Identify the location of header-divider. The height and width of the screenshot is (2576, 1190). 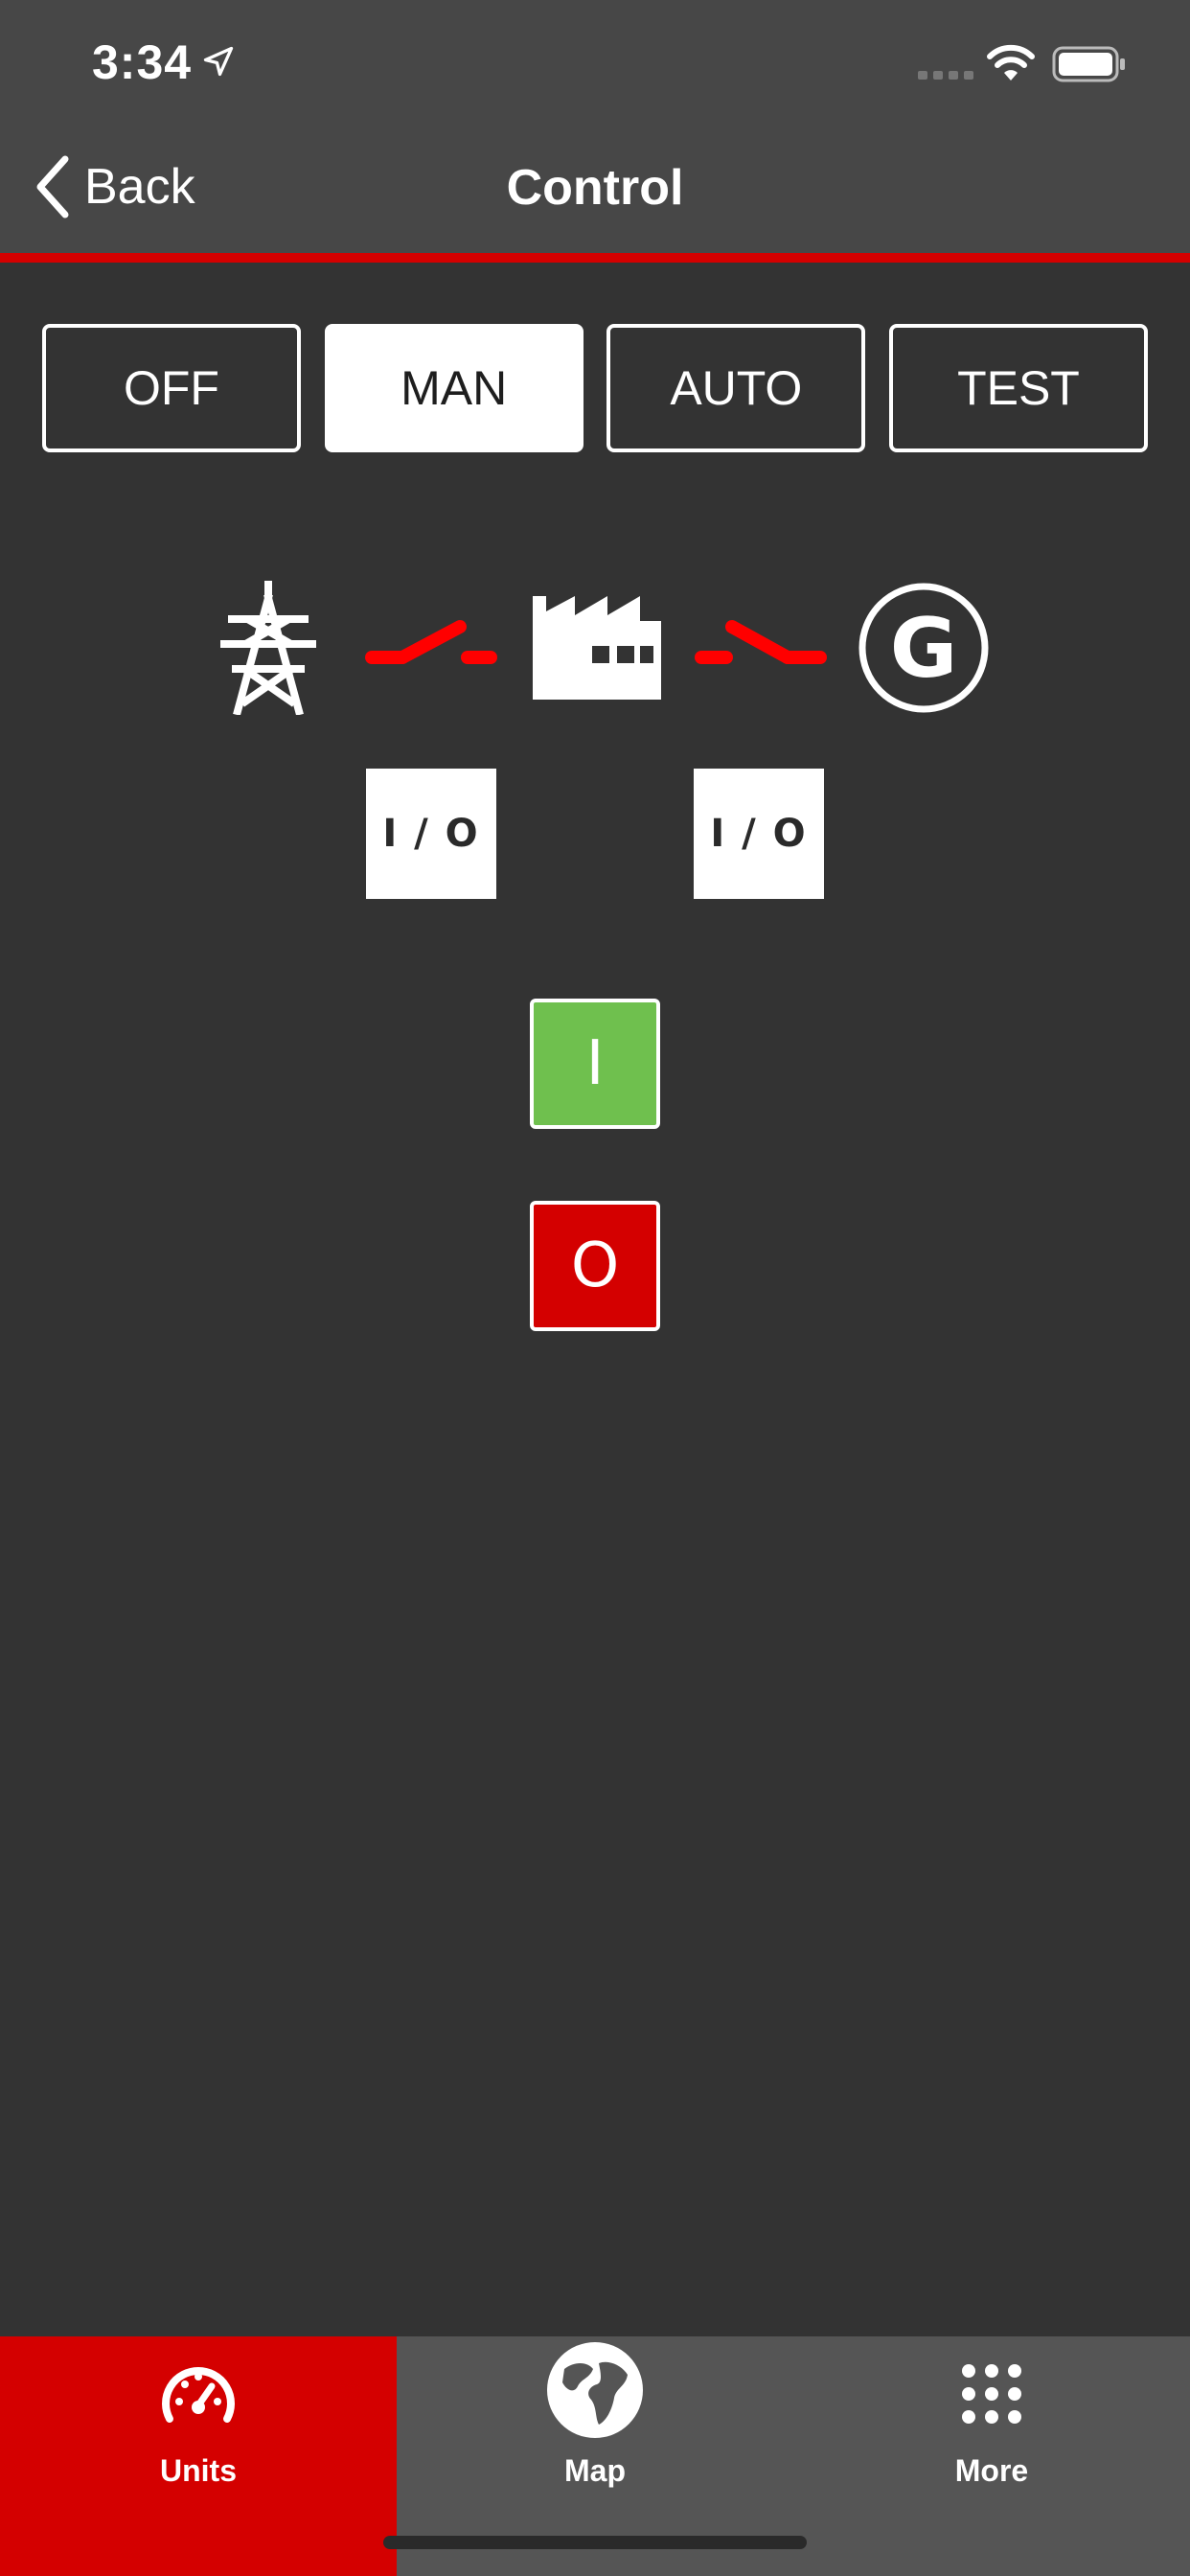
(595, 258).